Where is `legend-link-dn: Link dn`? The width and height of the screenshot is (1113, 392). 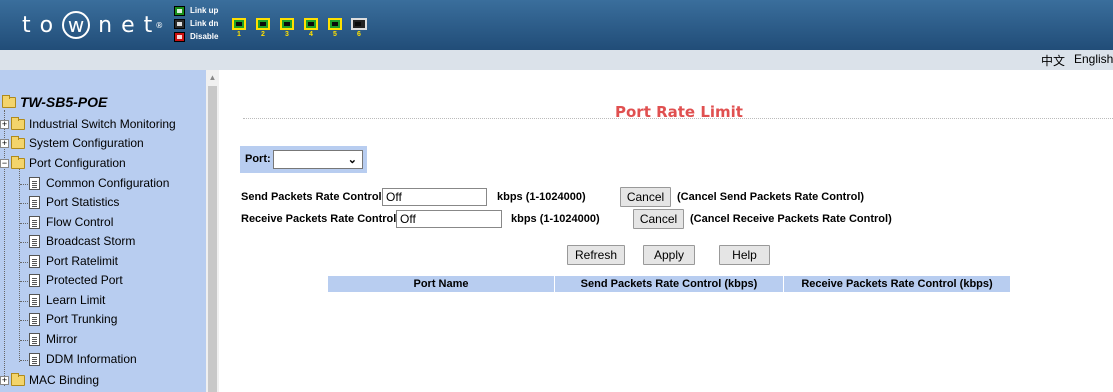
legend-link-dn: Link dn is located at coordinates (196, 23).